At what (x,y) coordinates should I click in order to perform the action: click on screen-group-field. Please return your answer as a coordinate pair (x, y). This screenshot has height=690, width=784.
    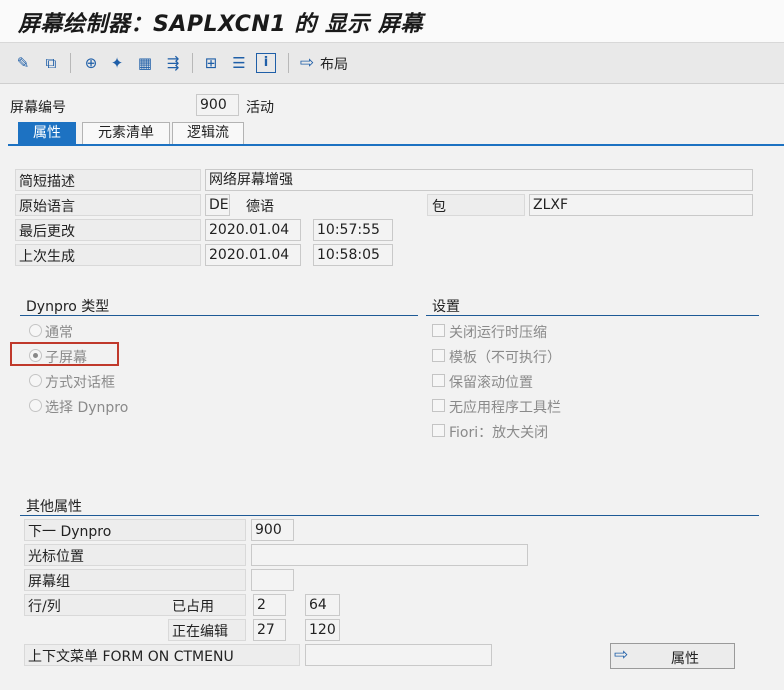
    Looking at the image, I should click on (272, 580).